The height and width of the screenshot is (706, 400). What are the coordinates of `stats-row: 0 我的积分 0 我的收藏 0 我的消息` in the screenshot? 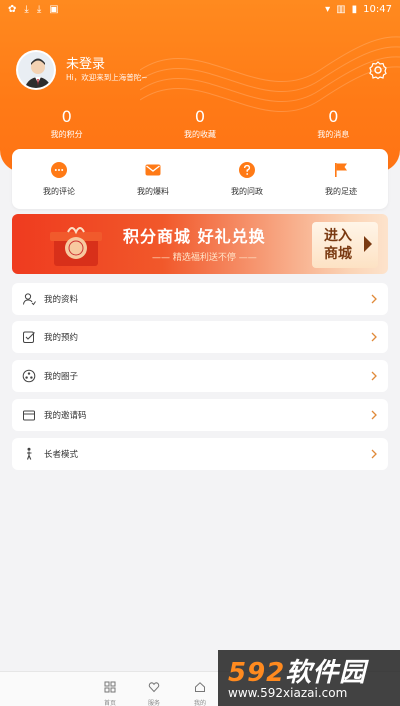 It's located at (200, 124).